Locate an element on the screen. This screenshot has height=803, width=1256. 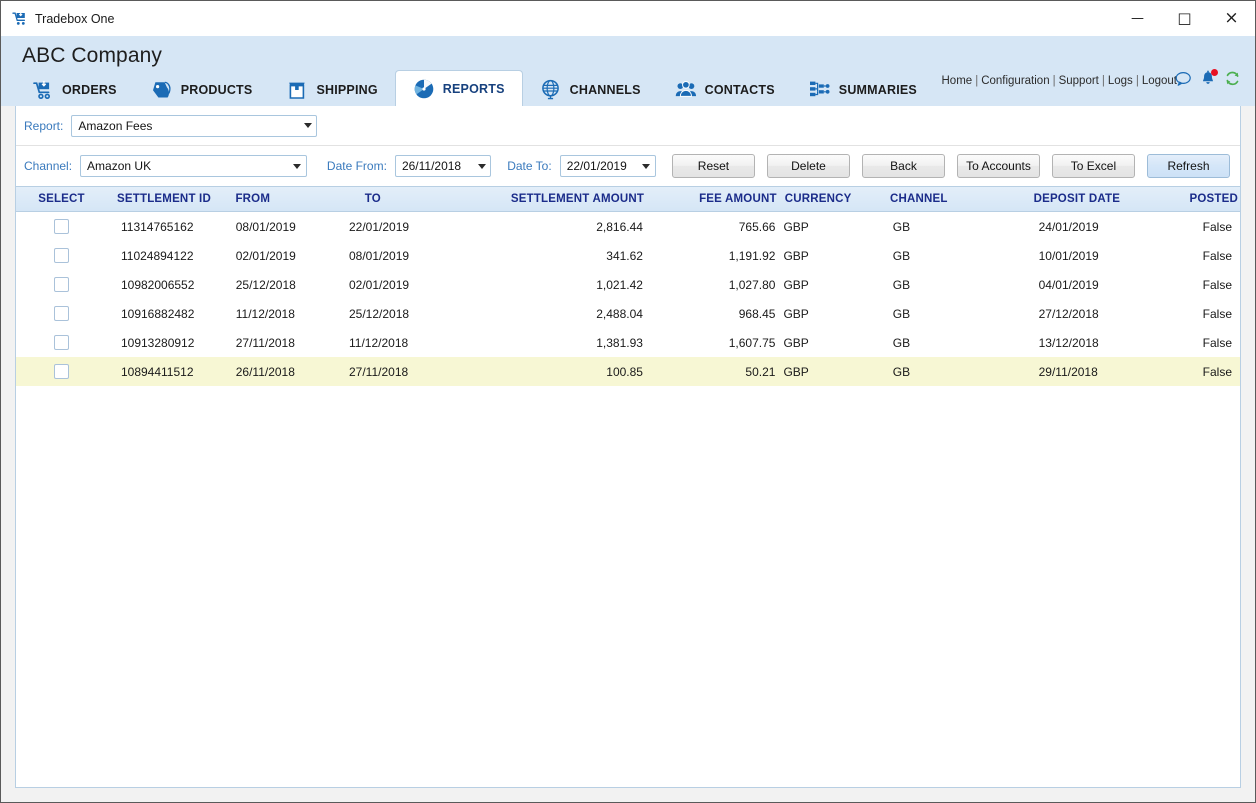
column-header-to: TO is located at coordinates (393, 199).